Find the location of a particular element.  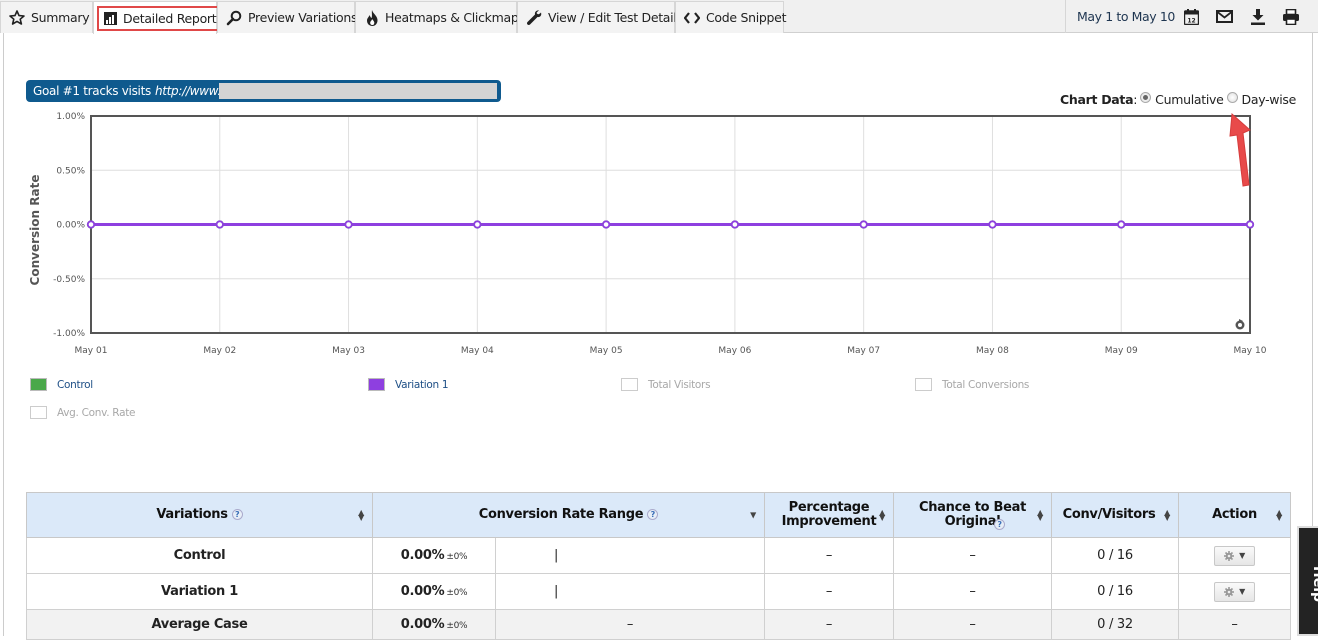

table-row: Control 0.00% ±0% | – – 0 / 16 ▼ is located at coordinates (658, 555).